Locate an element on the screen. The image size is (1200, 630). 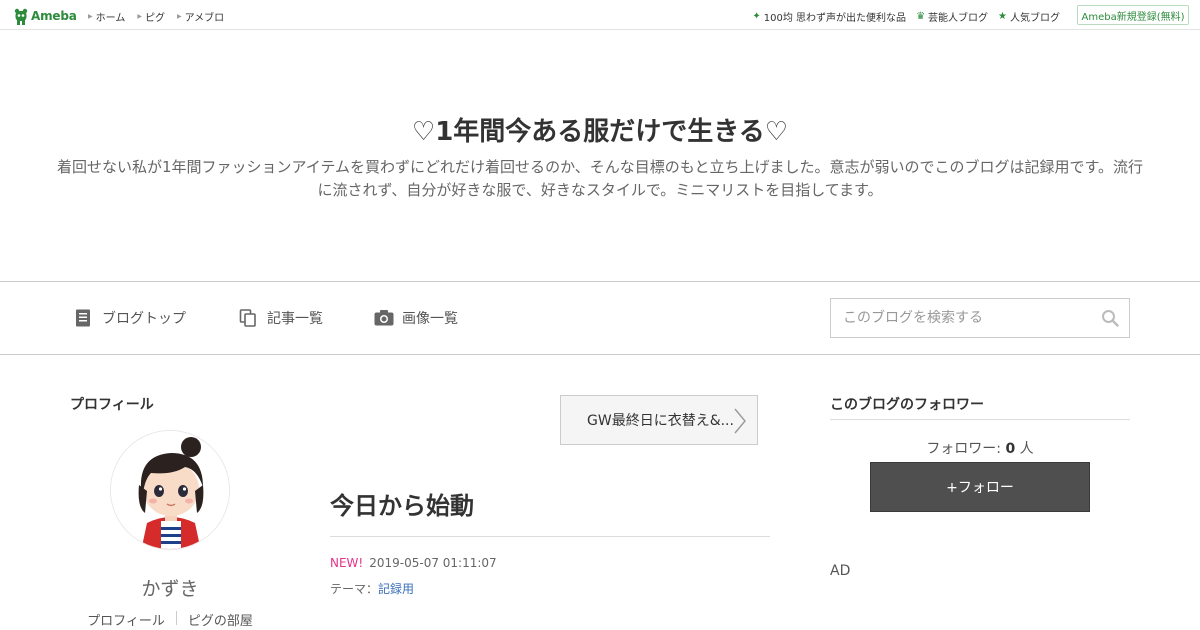
nav-label: 記事一覧 is located at coordinates (295, 319).